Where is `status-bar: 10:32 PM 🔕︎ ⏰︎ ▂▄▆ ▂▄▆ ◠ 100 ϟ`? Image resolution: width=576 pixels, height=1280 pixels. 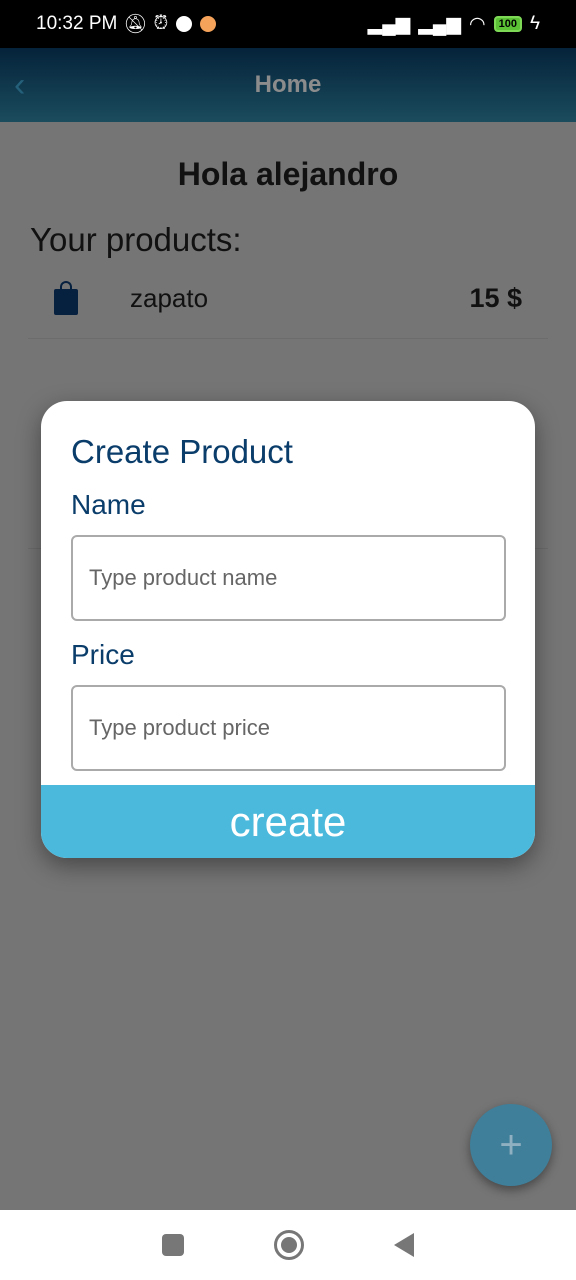 status-bar: 10:32 PM 🔕︎ ⏰︎ ▂▄▆ ▂▄▆ ◠ 100 ϟ is located at coordinates (288, 24).